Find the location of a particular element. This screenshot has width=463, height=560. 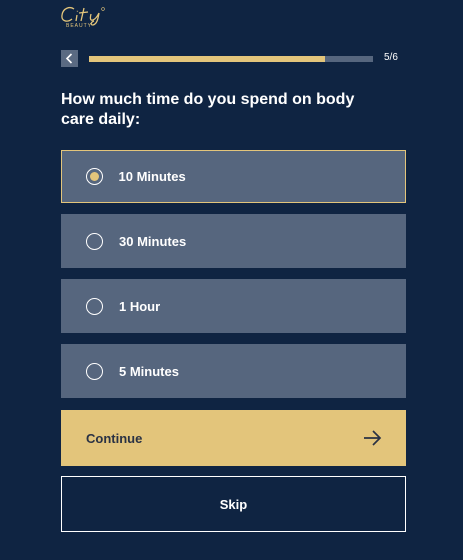

option-5-minutes: 5 Minutes is located at coordinates (233, 371).